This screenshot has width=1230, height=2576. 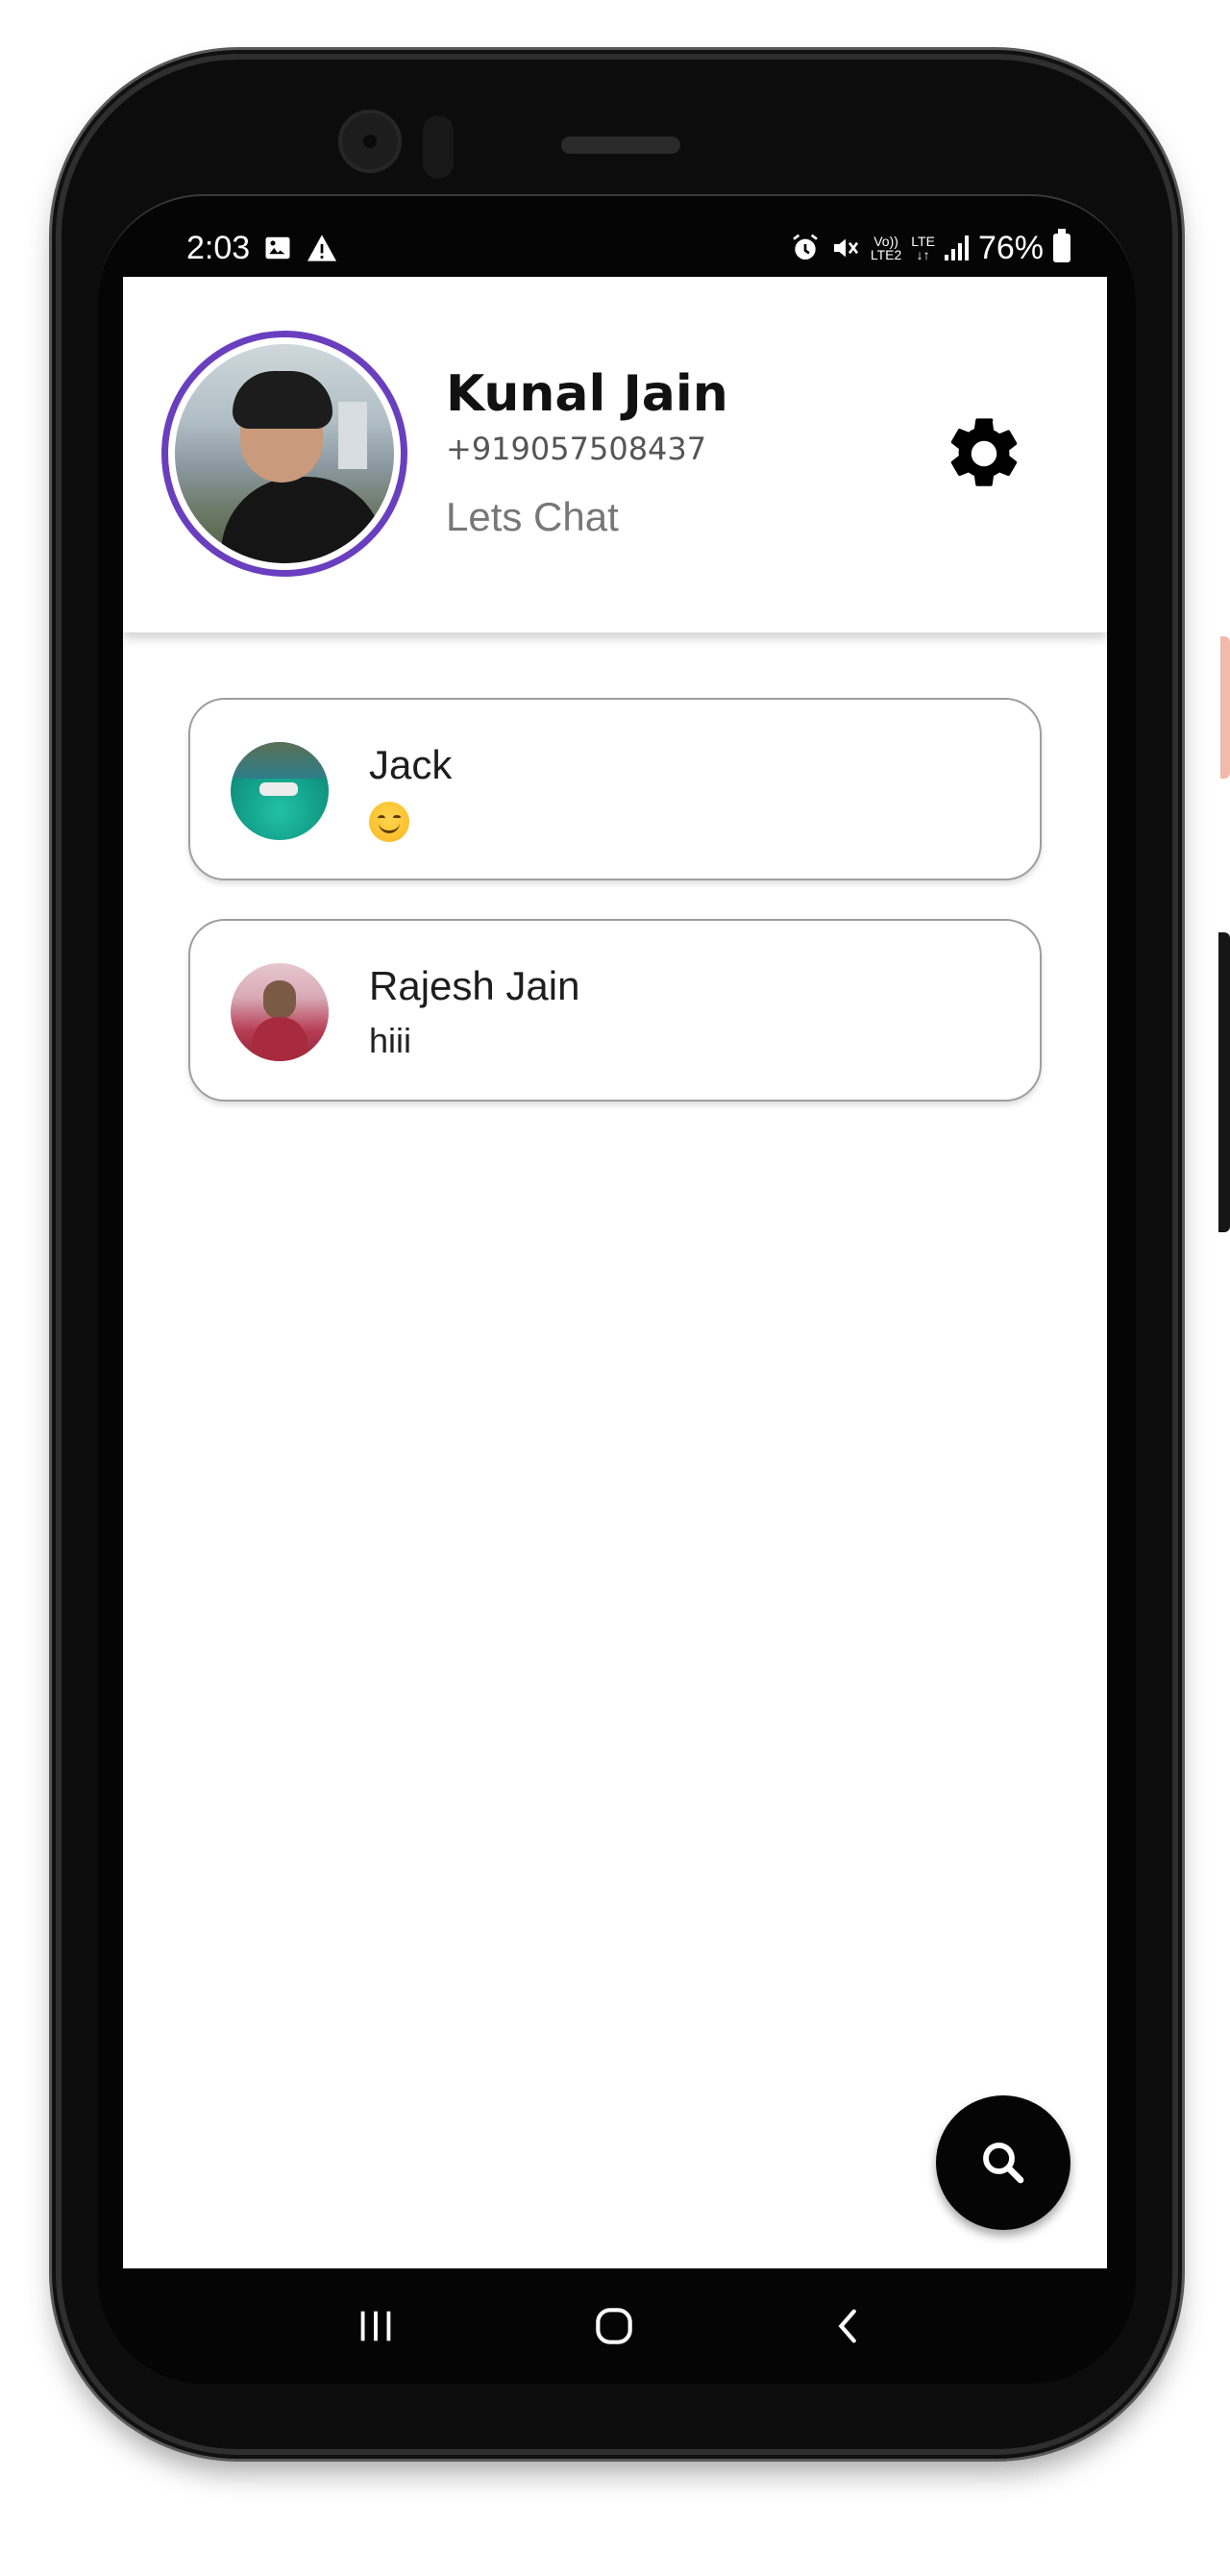 What do you see at coordinates (1061, 246) in the screenshot?
I see `battery-icon` at bounding box center [1061, 246].